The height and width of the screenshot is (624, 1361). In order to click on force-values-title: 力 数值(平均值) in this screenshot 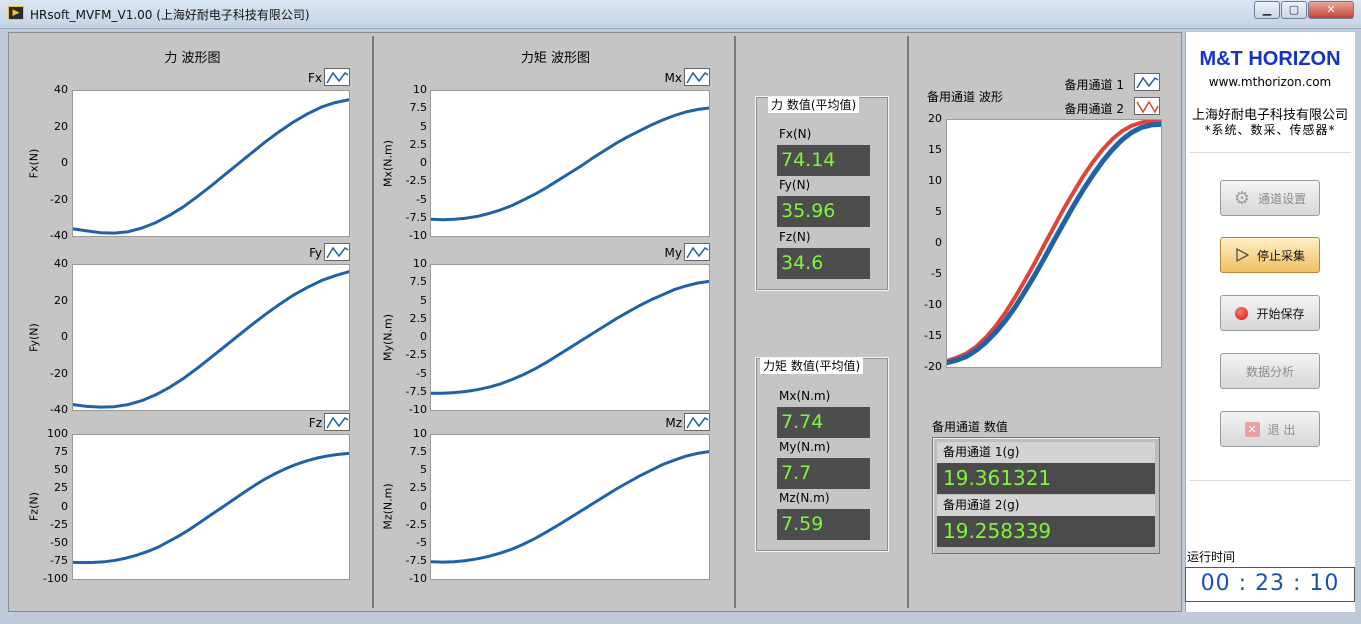, I will do `click(814, 105)`.